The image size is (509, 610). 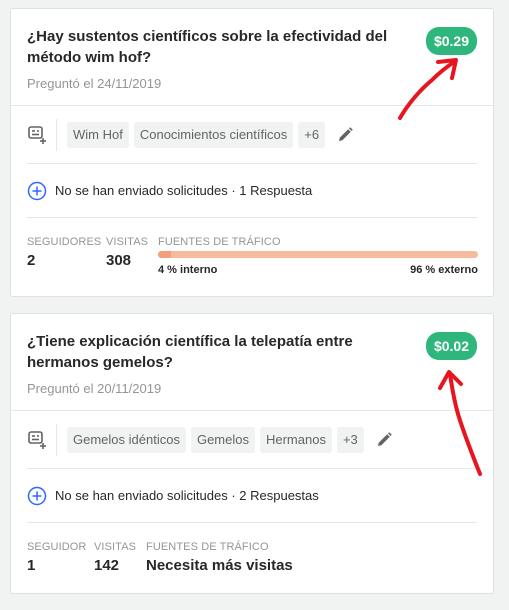 I want to click on topic-tag: Gemelos, so click(x=222, y=439).